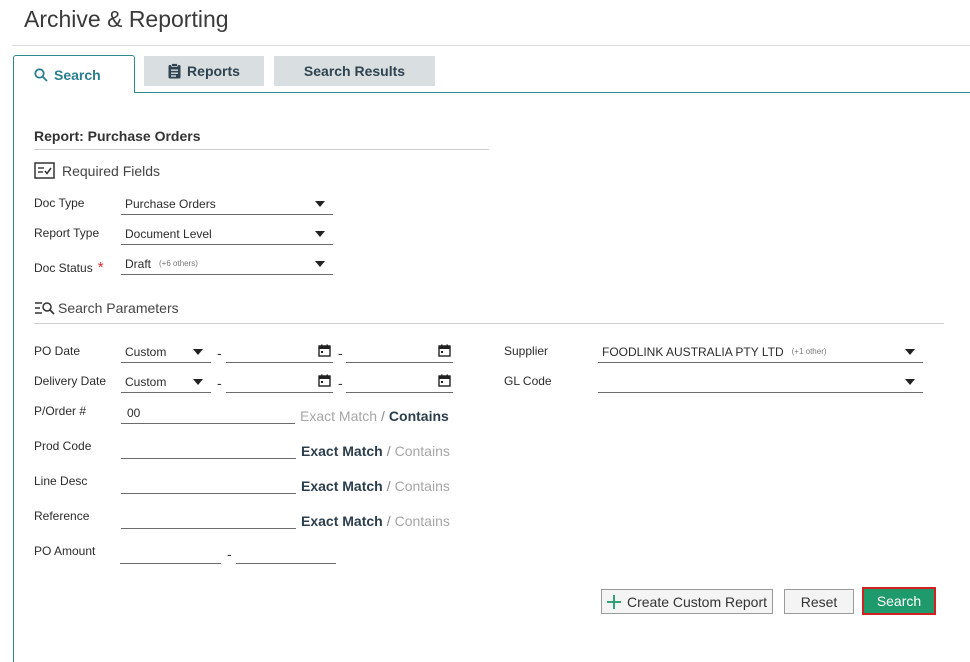 Image resolution: width=970 pixels, height=662 pixels. Describe the element at coordinates (118, 308) in the screenshot. I see `search-parameters-label: Search Parameters` at that location.